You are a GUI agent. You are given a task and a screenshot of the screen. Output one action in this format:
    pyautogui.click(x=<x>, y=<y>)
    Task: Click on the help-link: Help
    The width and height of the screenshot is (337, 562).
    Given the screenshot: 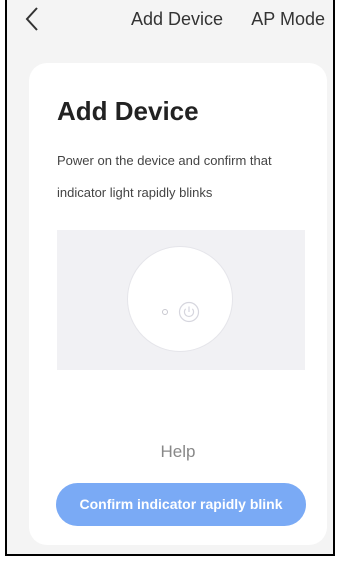 What is the action you would take?
    pyautogui.click(x=178, y=452)
    